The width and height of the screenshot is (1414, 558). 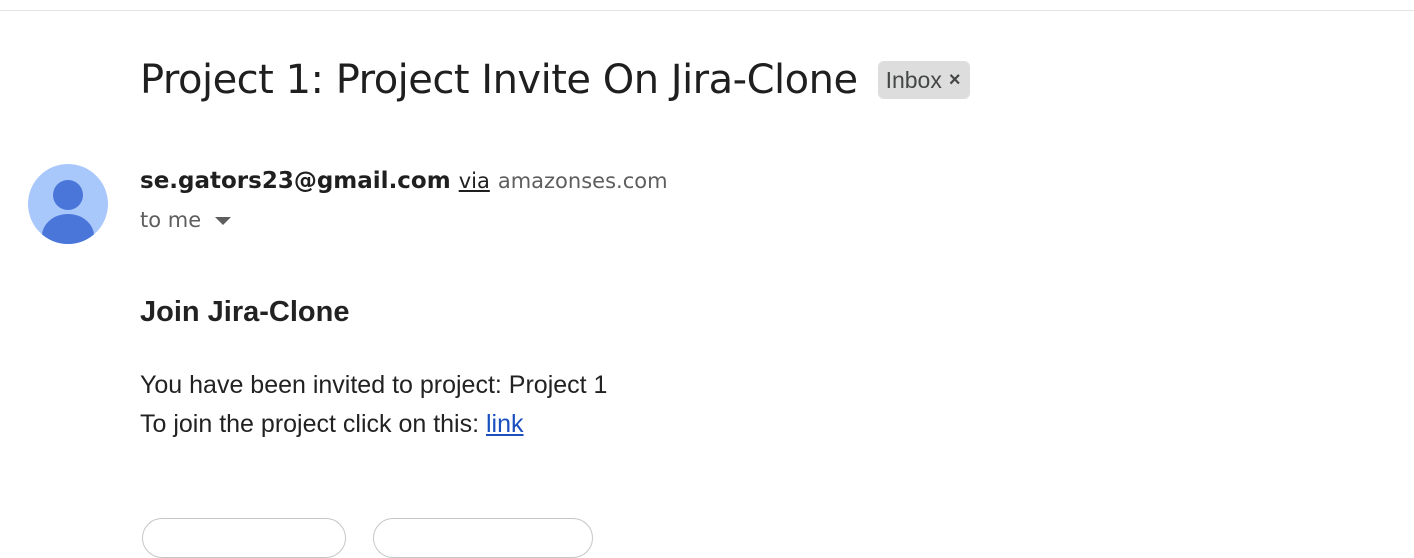 What do you see at coordinates (505, 424) in the screenshot?
I see `join-link: link` at bounding box center [505, 424].